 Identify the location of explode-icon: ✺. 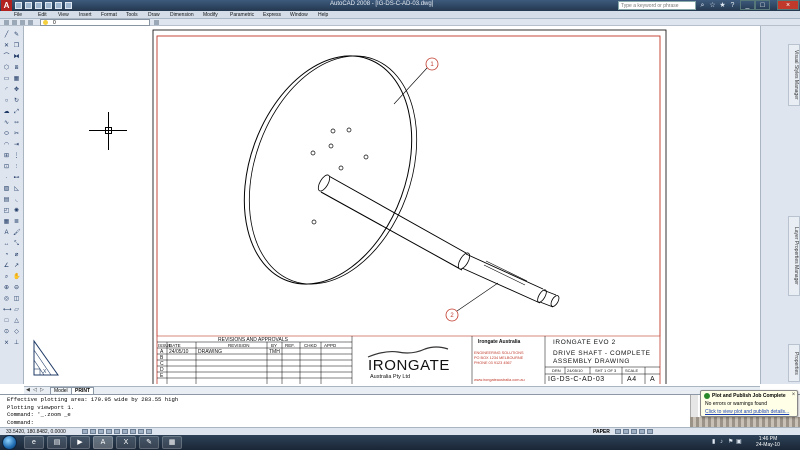
(16, 210).